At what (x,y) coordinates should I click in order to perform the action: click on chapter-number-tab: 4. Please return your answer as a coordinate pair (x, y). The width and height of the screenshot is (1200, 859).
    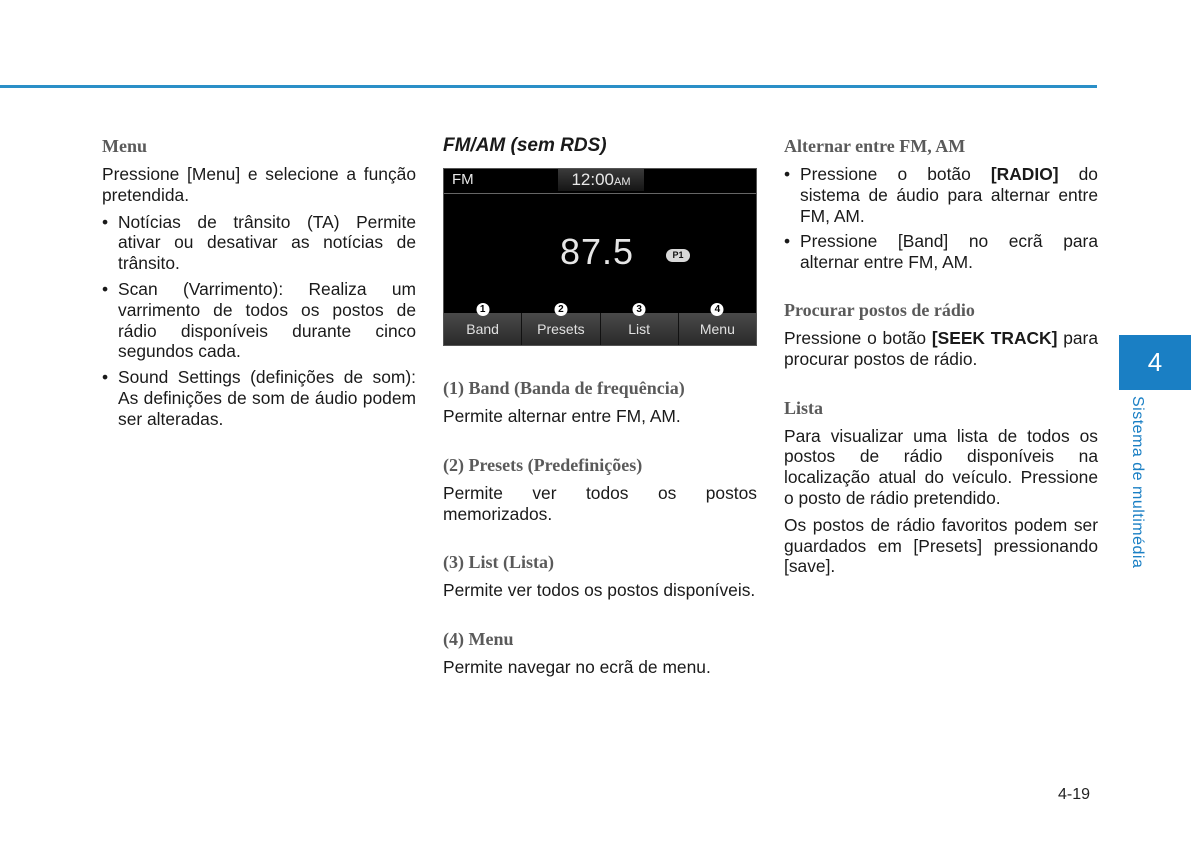
    Looking at the image, I should click on (1155, 362).